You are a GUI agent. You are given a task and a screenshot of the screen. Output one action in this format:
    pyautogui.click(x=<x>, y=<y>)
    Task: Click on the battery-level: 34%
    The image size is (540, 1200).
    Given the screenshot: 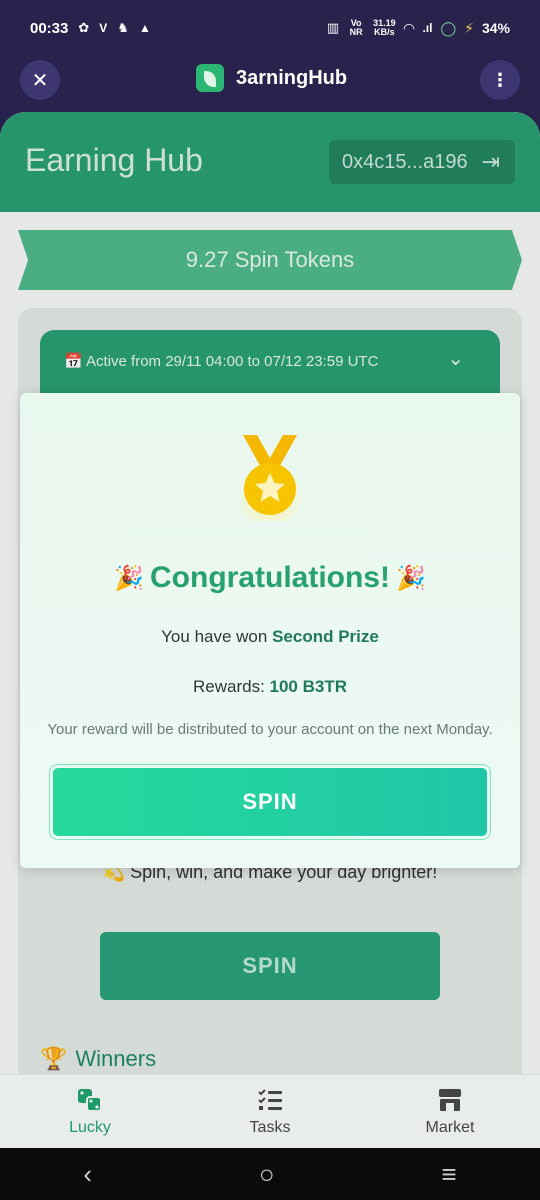 What is the action you would take?
    pyautogui.click(x=495, y=28)
    